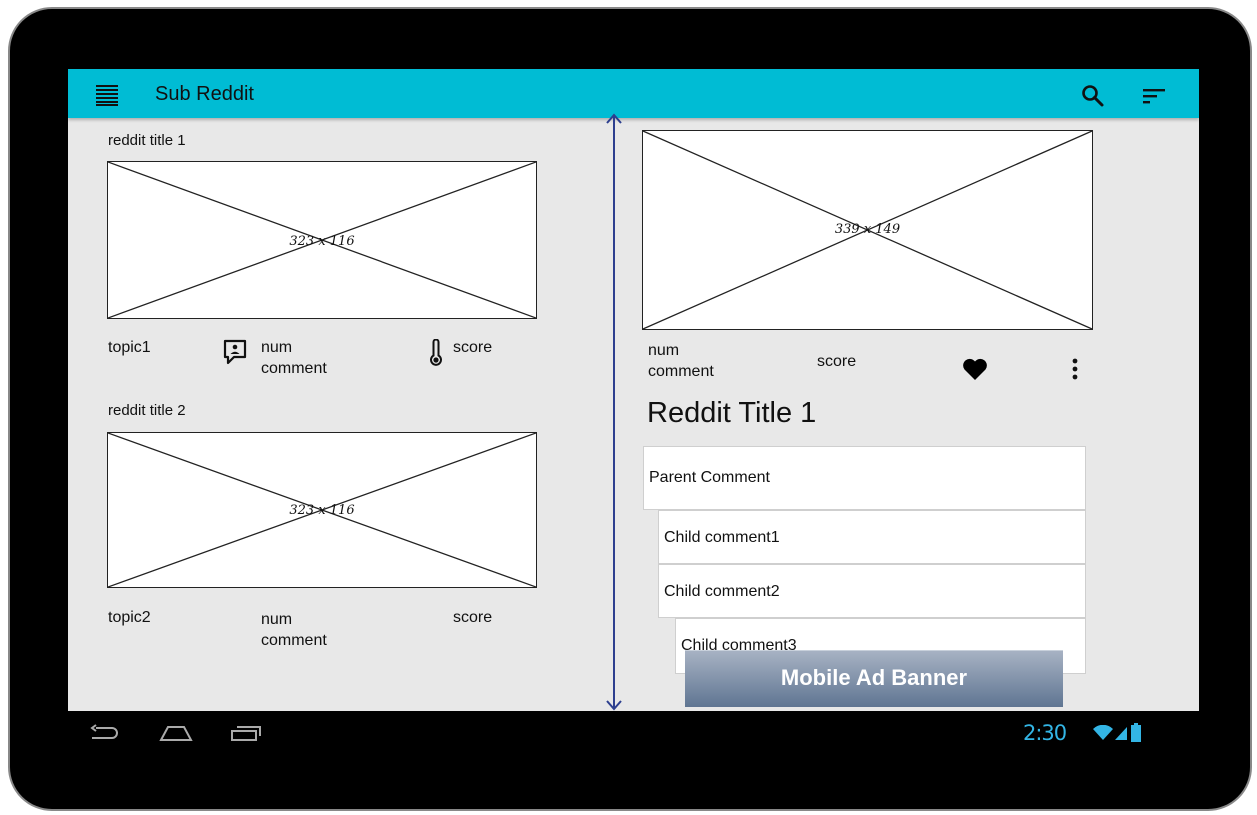 Image resolution: width=1257 pixels, height=815 pixels. What do you see at coordinates (732, 413) in the screenshot?
I see `detail-title: Reddit Title 1` at bounding box center [732, 413].